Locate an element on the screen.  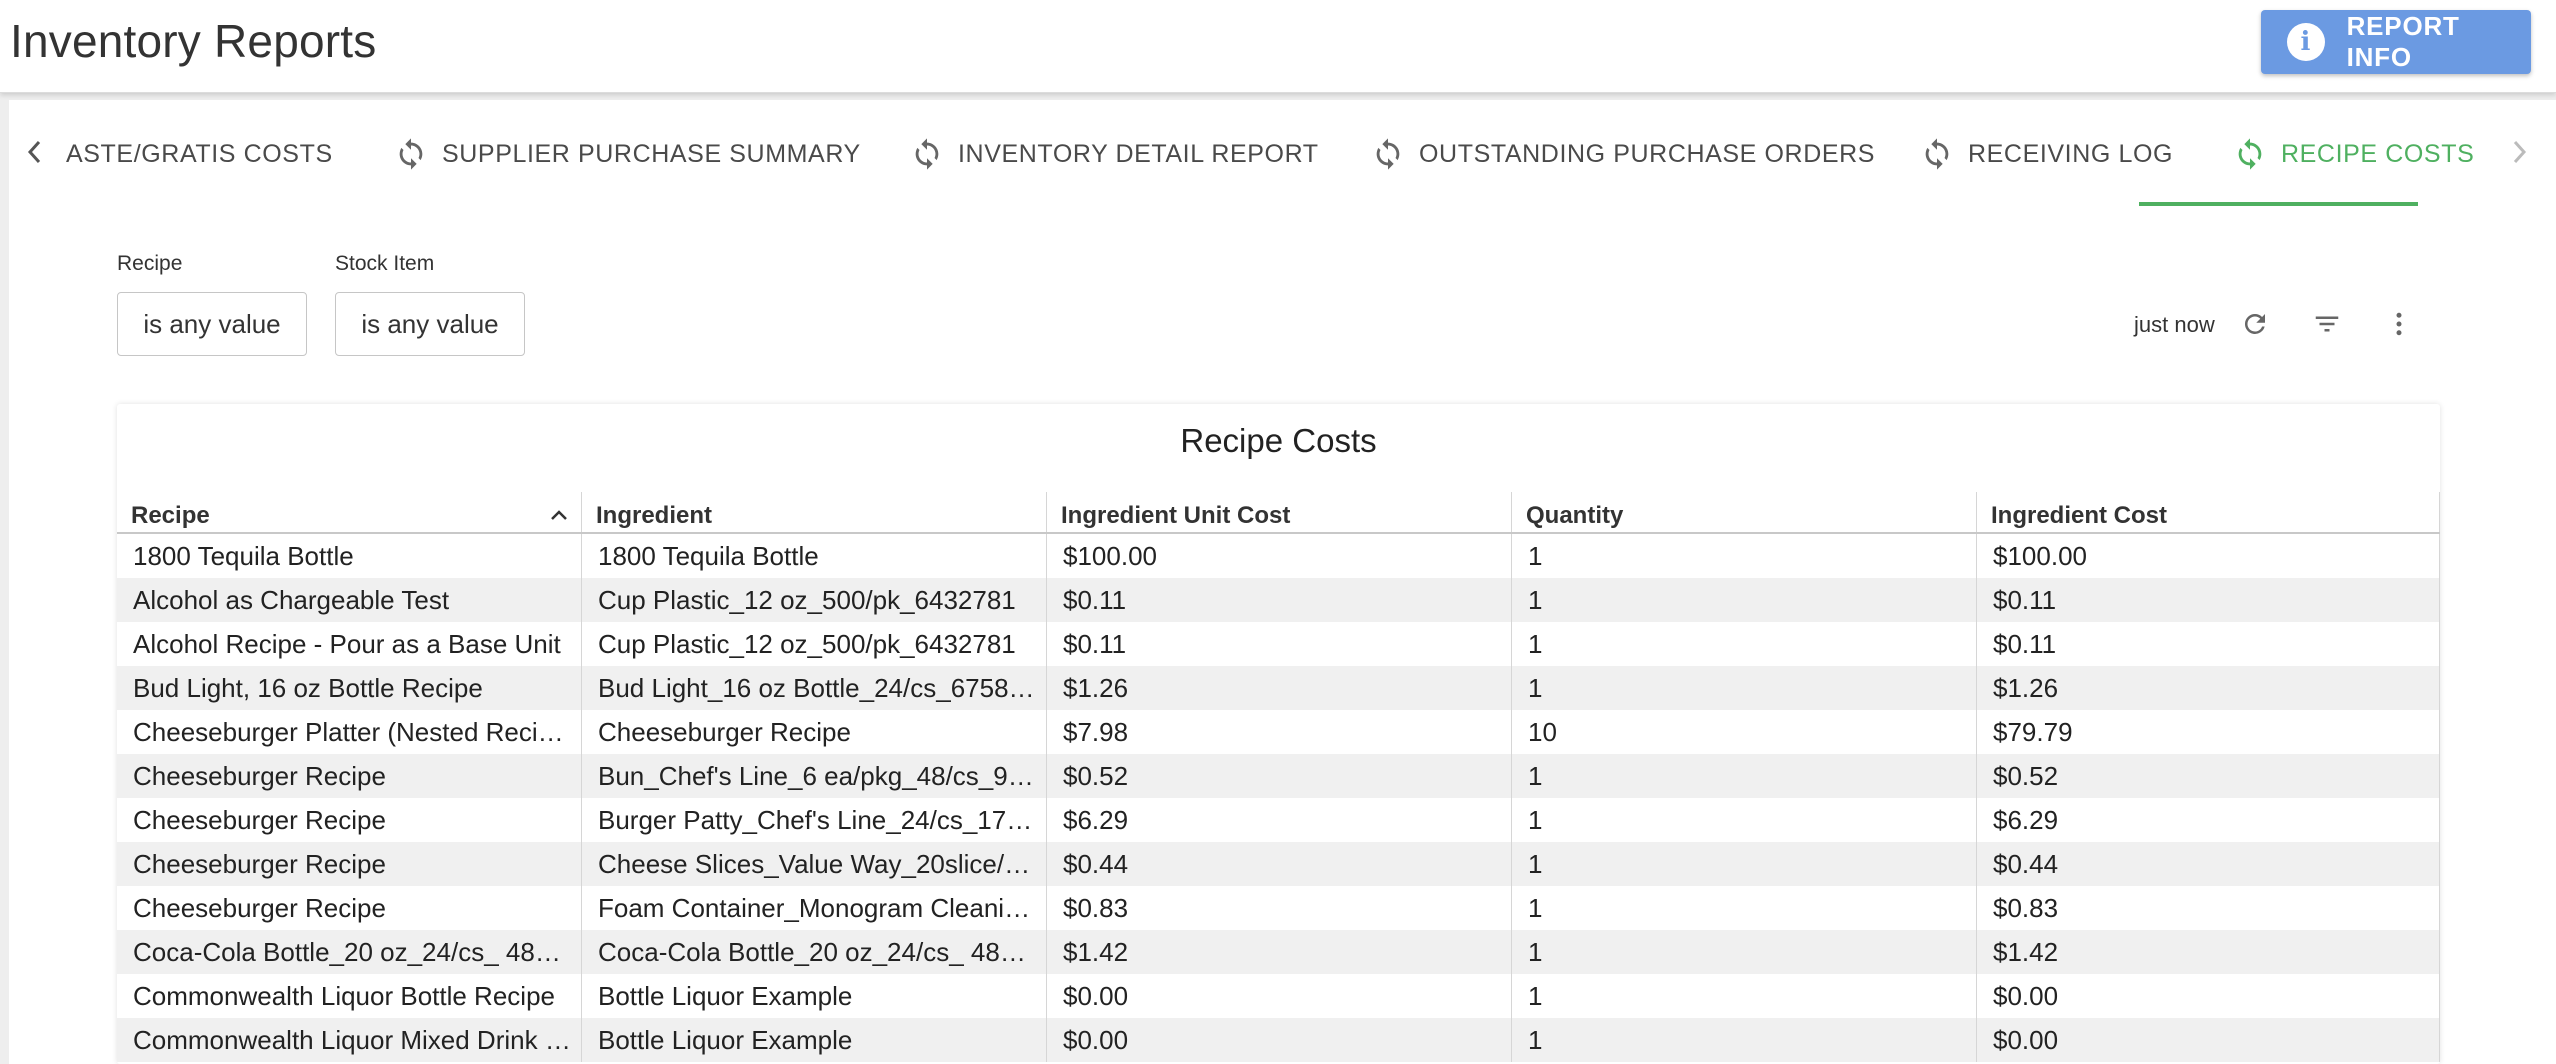
filter-icon is located at coordinates (2327, 324).